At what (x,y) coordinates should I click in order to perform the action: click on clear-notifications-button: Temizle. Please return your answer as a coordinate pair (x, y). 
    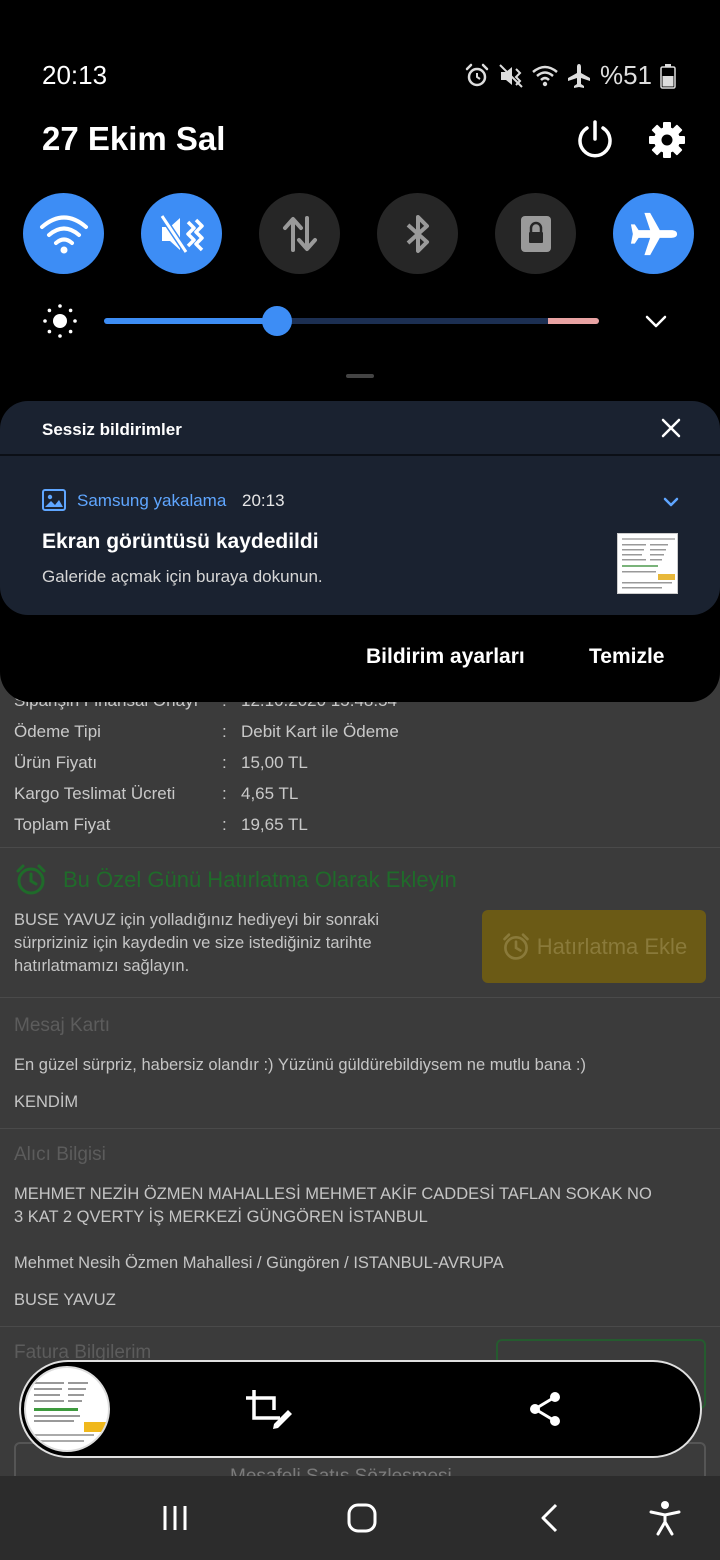
    Looking at the image, I should click on (626, 657).